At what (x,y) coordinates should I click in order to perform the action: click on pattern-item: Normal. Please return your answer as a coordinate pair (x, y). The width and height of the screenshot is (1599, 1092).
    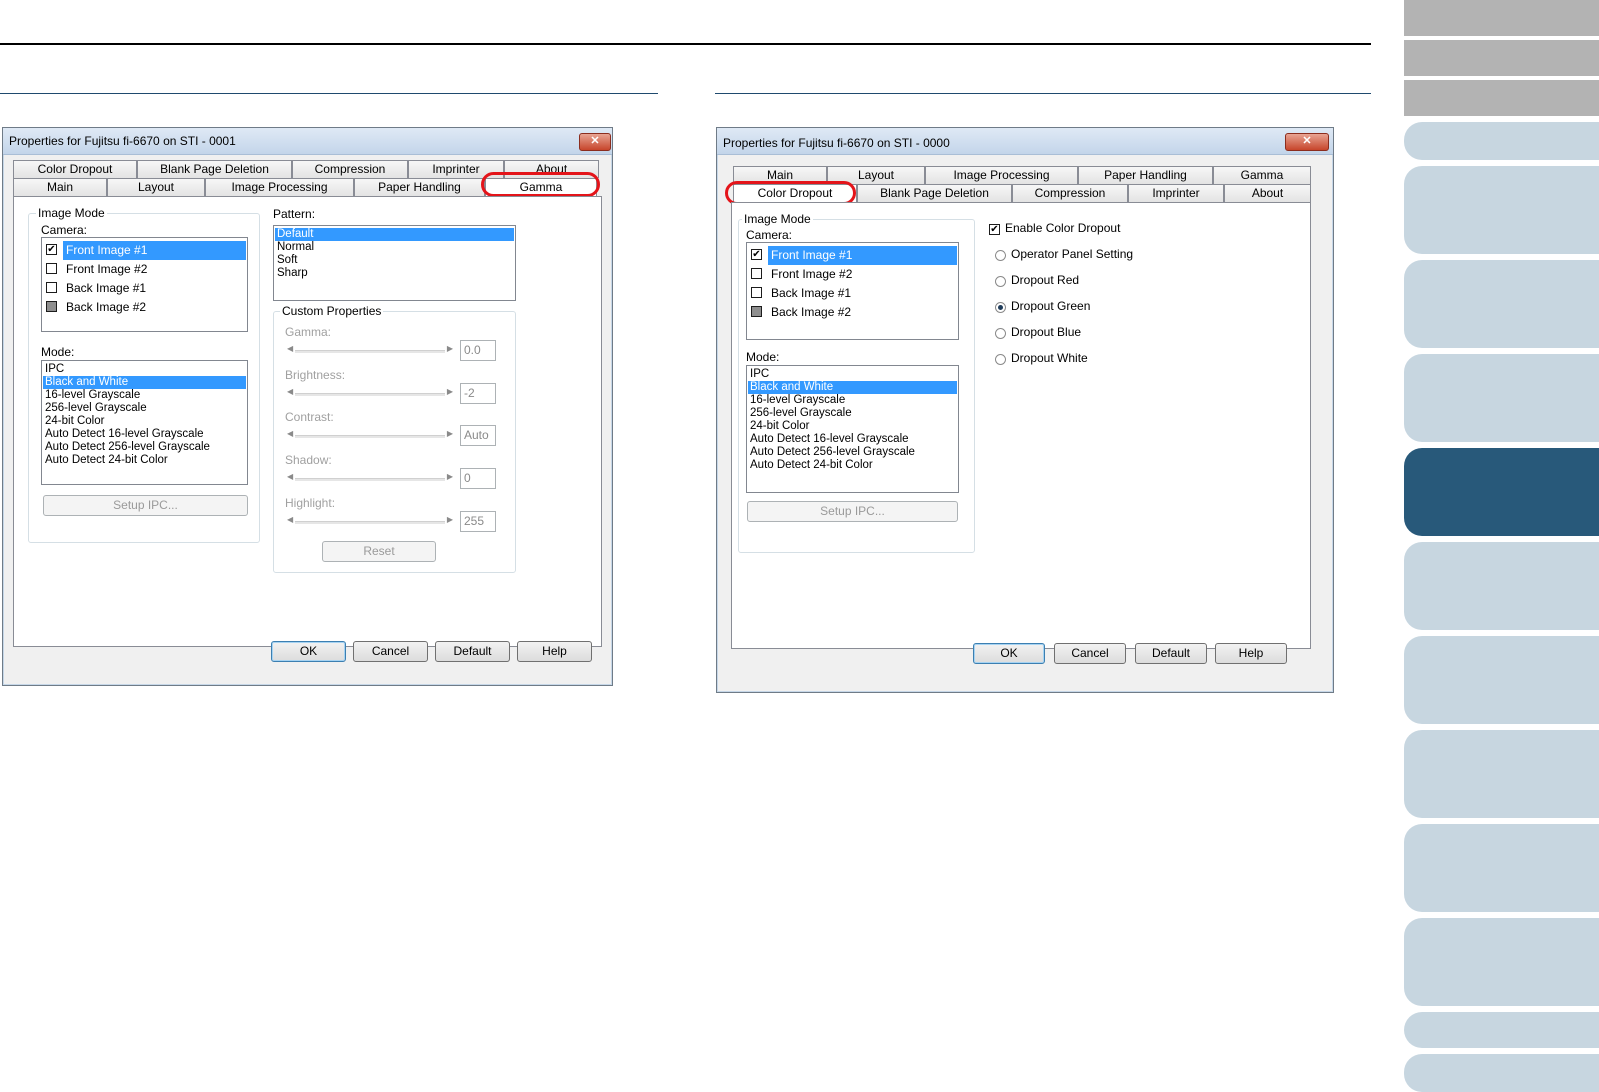
    Looking at the image, I should click on (394, 247).